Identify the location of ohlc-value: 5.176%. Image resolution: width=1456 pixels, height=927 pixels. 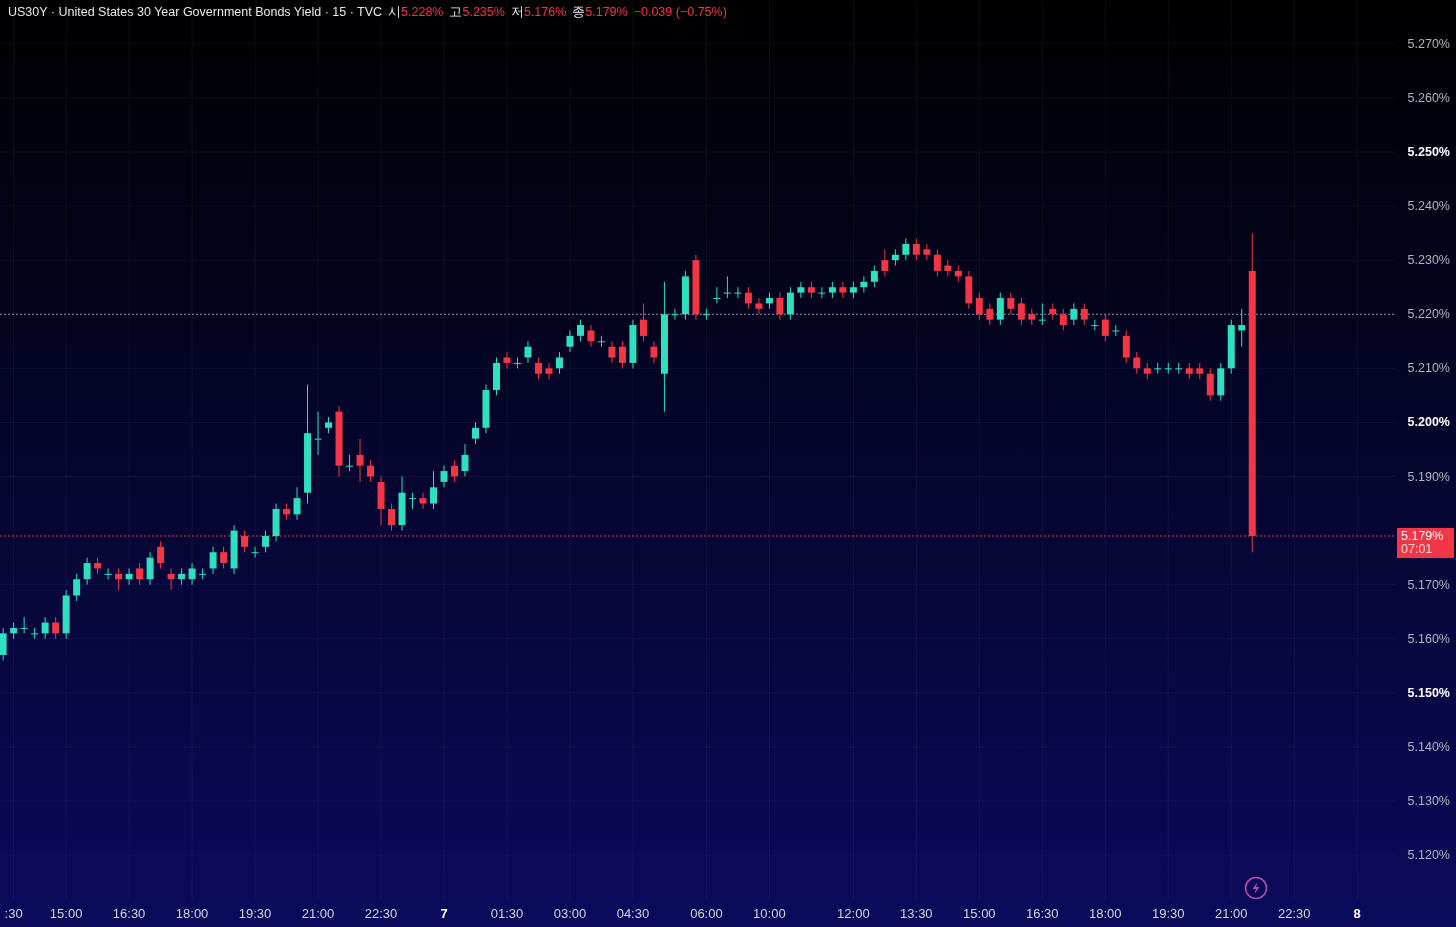
(545, 12).